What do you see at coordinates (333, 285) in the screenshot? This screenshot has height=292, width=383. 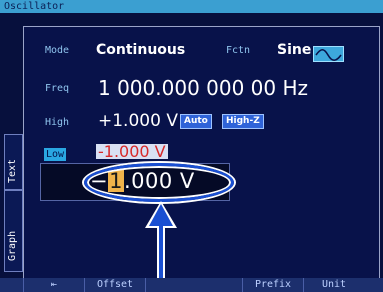 I see `softkey-unit: Unit` at bounding box center [333, 285].